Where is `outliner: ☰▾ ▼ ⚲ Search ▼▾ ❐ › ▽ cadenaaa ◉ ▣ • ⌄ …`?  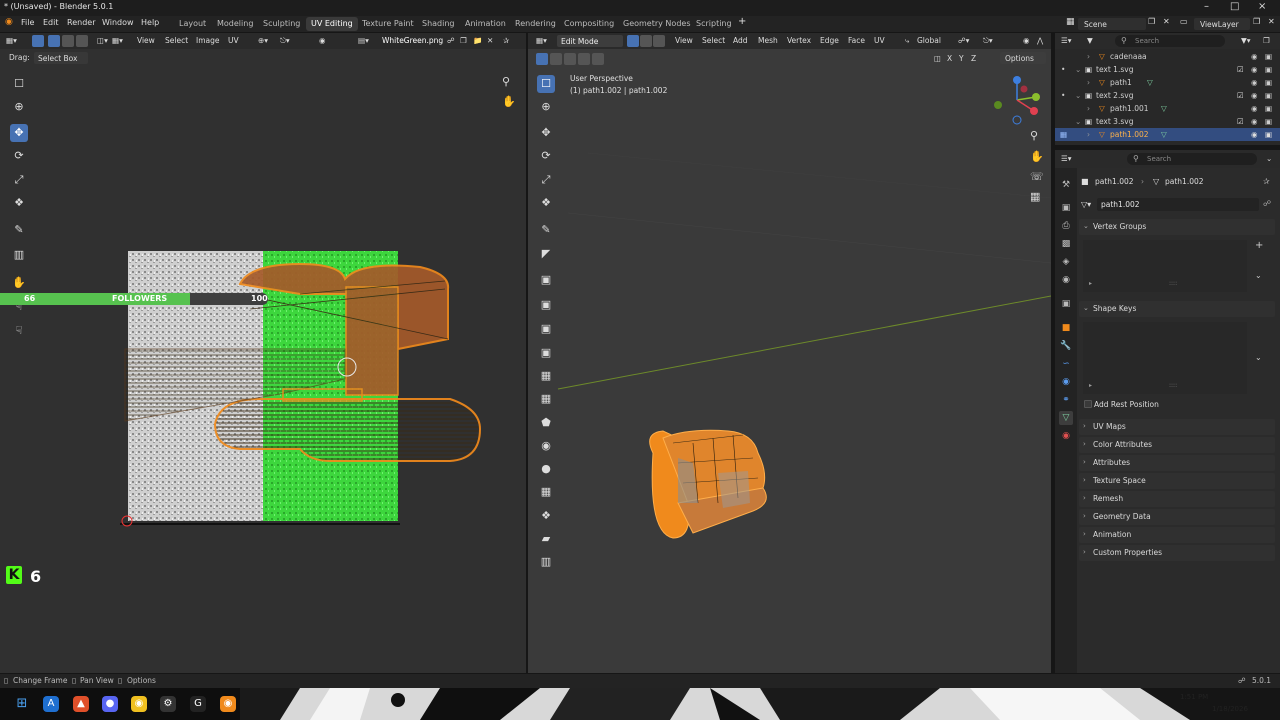 outliner: ☰▾ ▼ ⚲ Search ▼▾ ❐ › ▽ cadenaaa ◉ ▣ • ⌄ … is located at coordinates (1167, 89).